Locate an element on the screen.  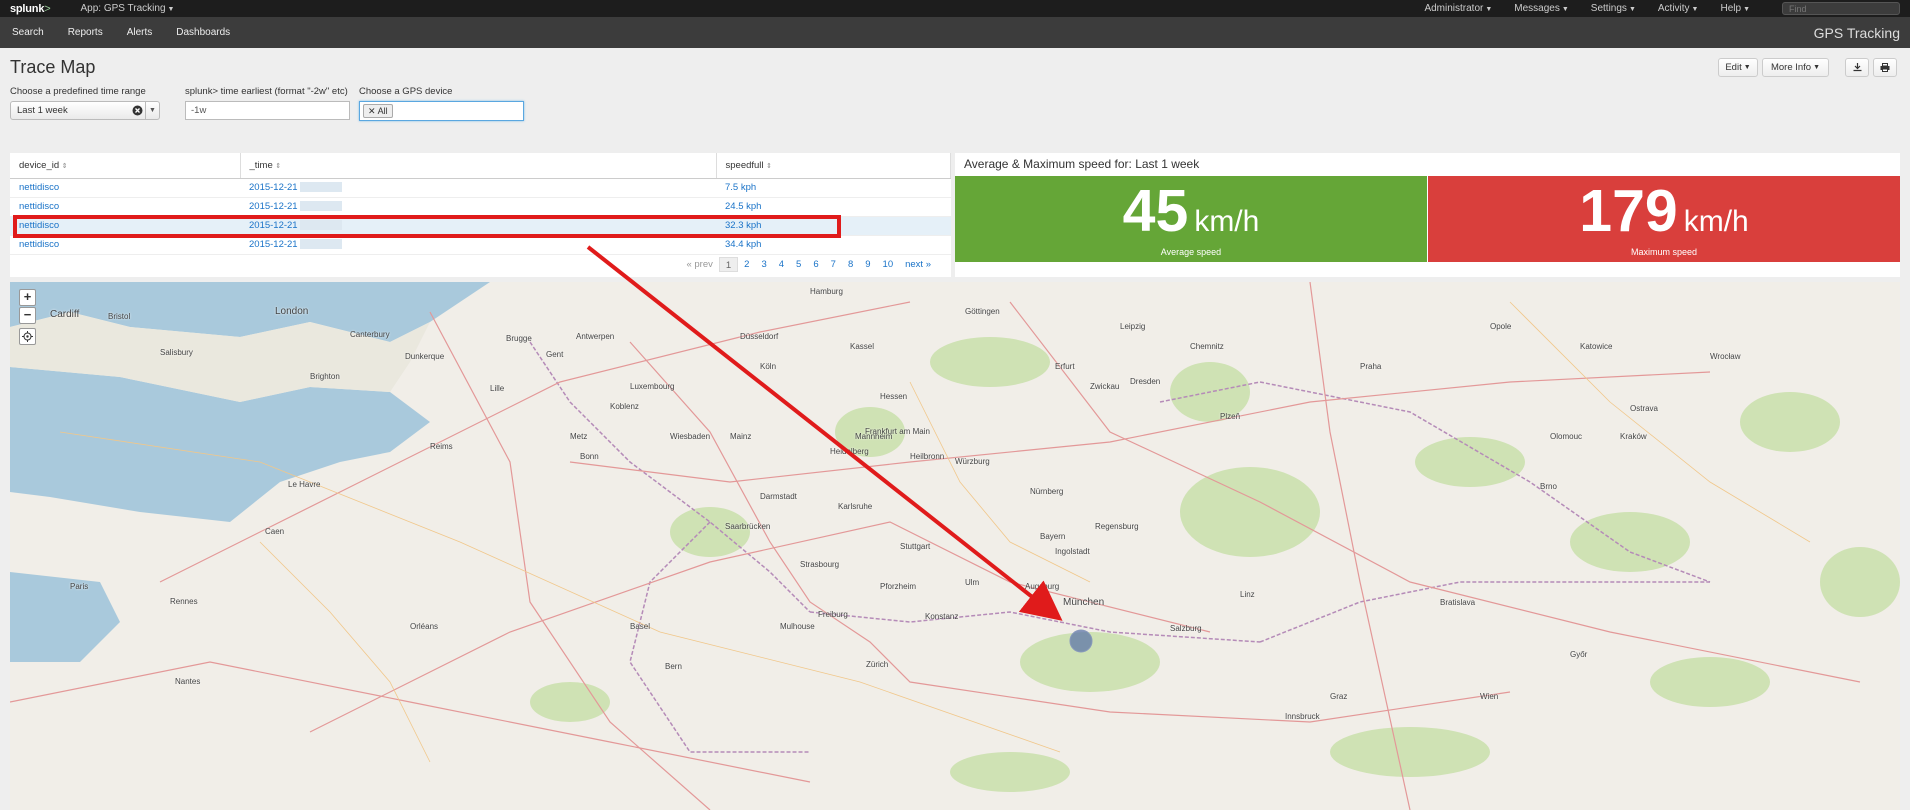
col-time: _time ⇕ is located at coordinates (478, 166).